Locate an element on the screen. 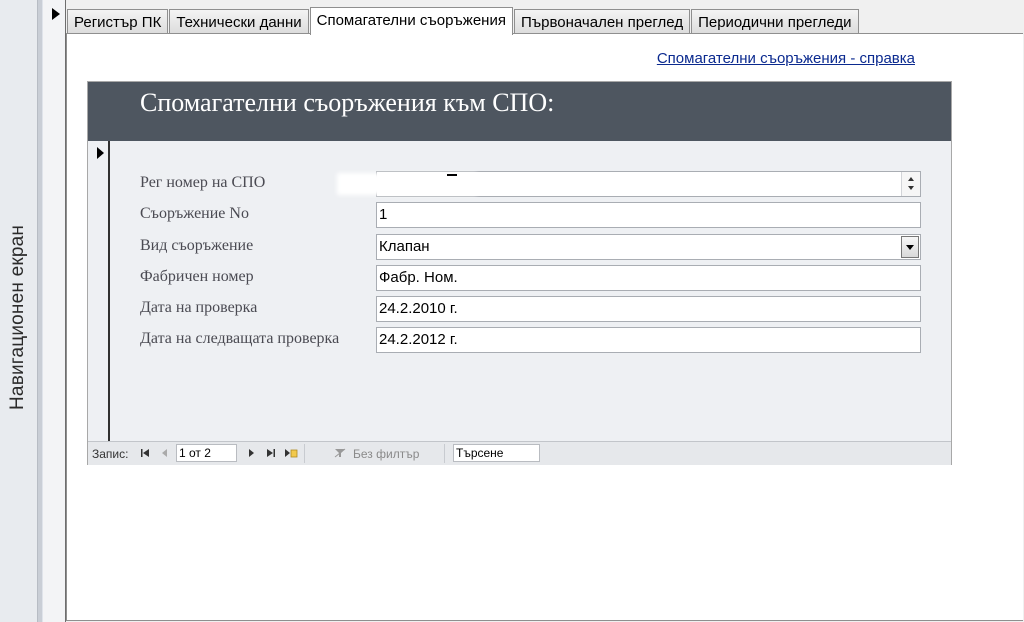  next-date-field: 24.2.2012 г. is located at coordinates (648, 340).